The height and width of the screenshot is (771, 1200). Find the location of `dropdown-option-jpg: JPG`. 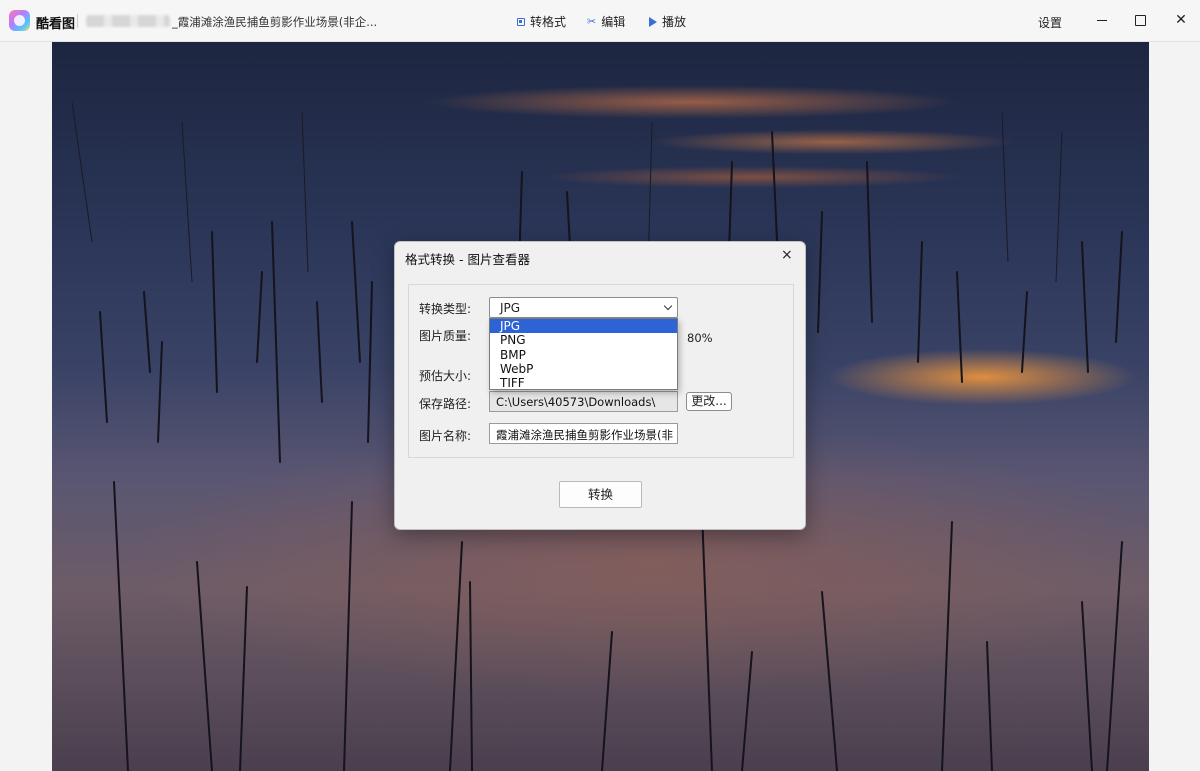

dropdown-option-jpg: JPG is located at coordinates (583, 326).